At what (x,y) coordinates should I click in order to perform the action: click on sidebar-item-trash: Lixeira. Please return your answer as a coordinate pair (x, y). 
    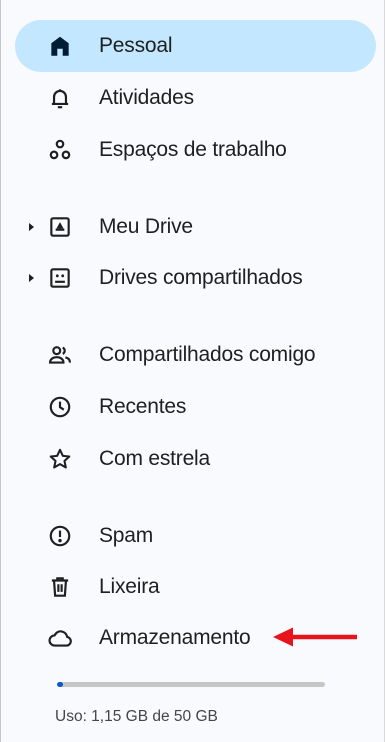
    Looking at the image, I should click on (195, 587).